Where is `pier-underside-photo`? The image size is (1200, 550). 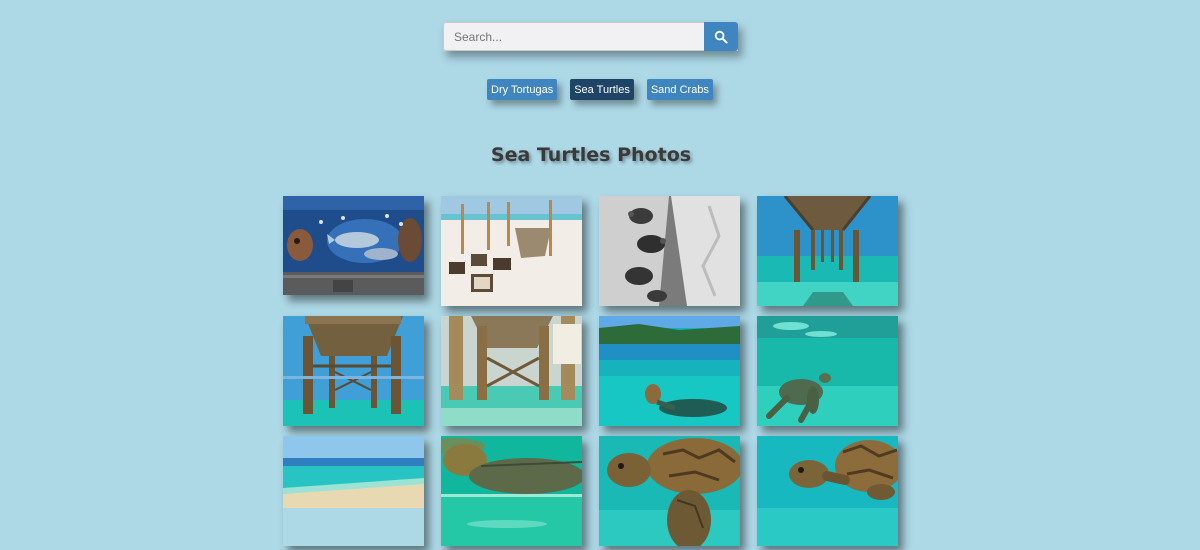 pier-underside-photo is located at coordinates (827, 251).